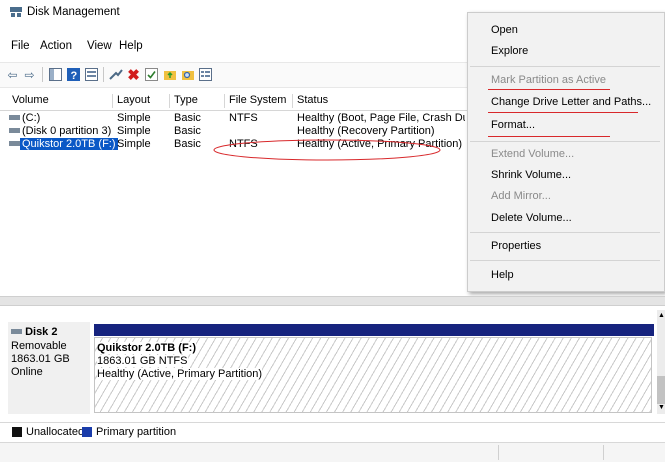  What do you see at coordinates (151, 74) in the screenshot?
I see `checkbox-icon` at bounding box center [151, 74].